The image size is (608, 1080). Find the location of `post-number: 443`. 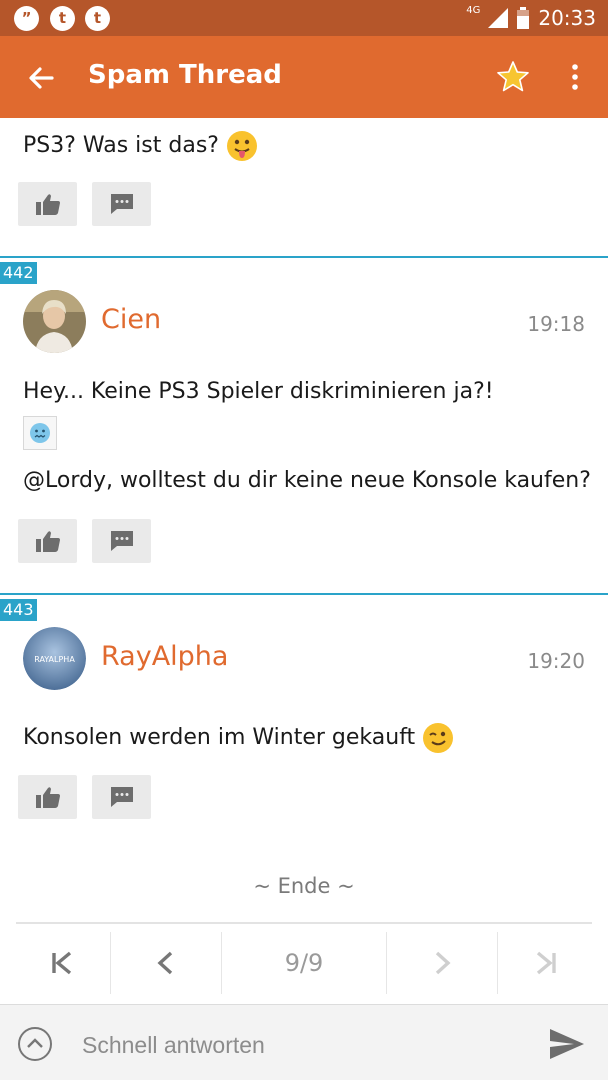

post-number: 443 is located at coordinates (18, 610).